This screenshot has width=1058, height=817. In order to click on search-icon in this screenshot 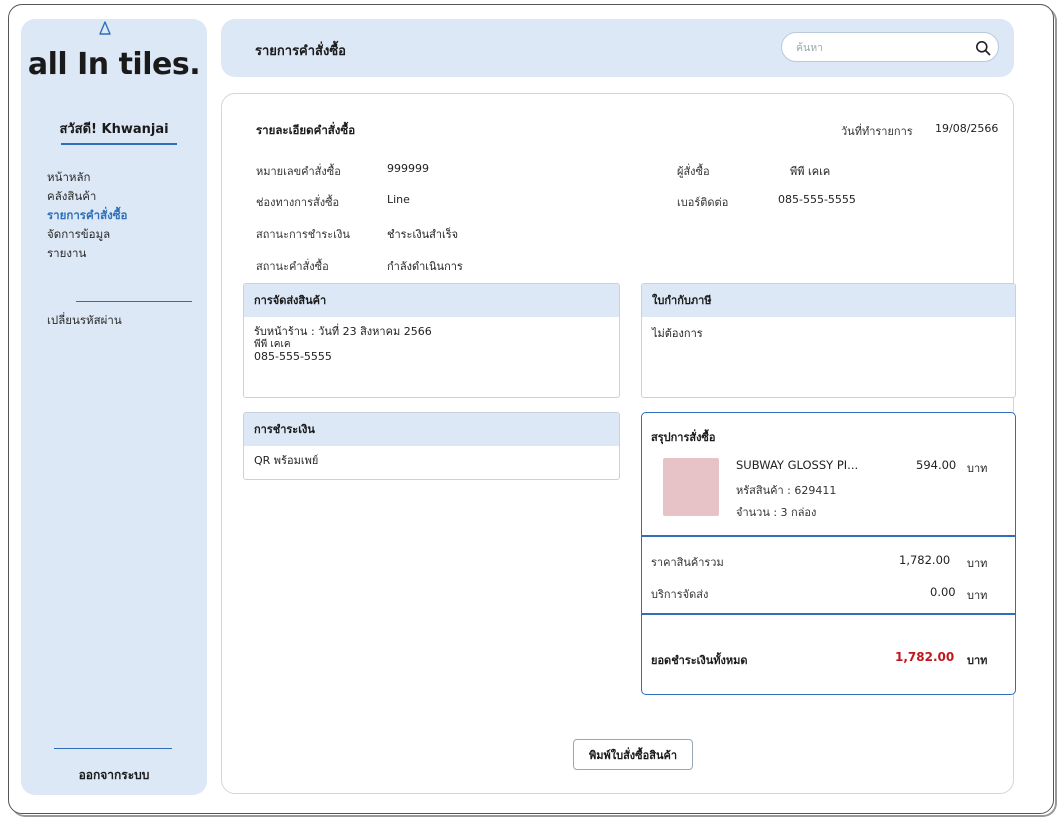, I will do `click(983, 48)`.